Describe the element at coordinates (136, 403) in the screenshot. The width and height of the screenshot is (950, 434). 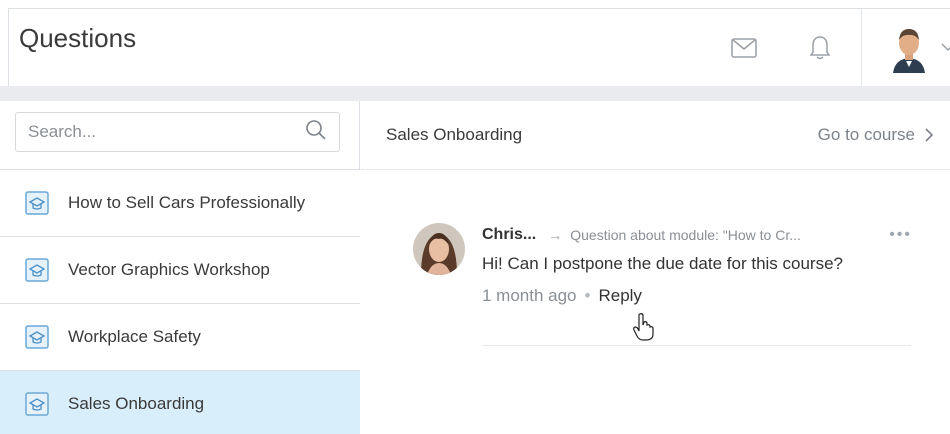
I see `course-label: Sales Onboarding` at that location.